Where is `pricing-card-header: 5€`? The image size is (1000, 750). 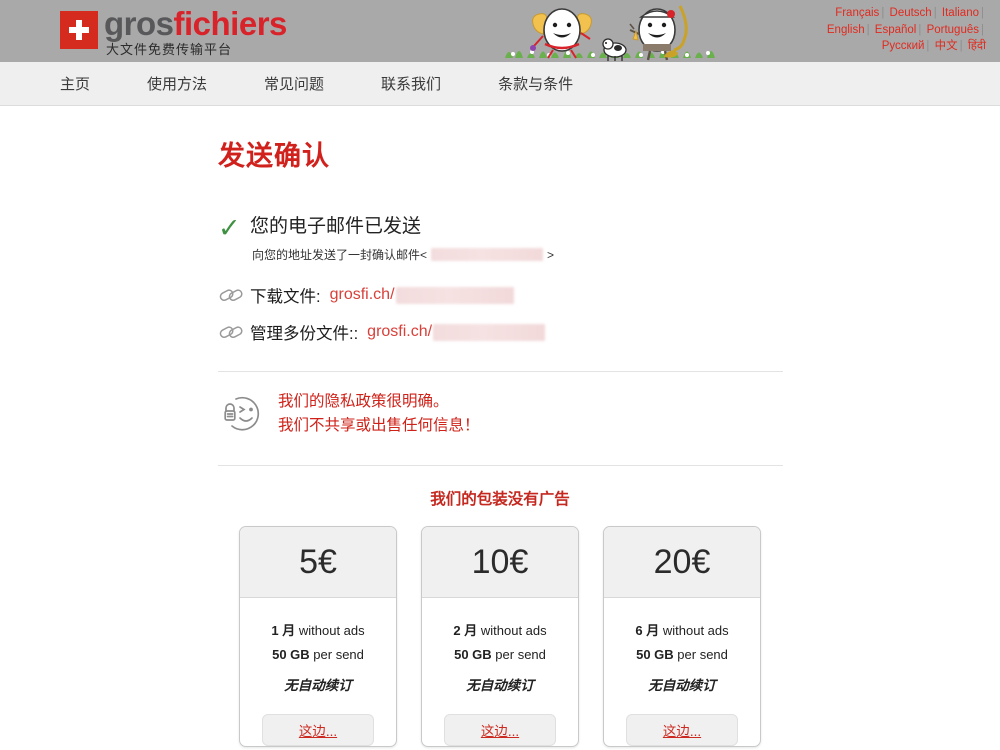 pricing-card-header: 5€ is located at coordinates (318, 562).